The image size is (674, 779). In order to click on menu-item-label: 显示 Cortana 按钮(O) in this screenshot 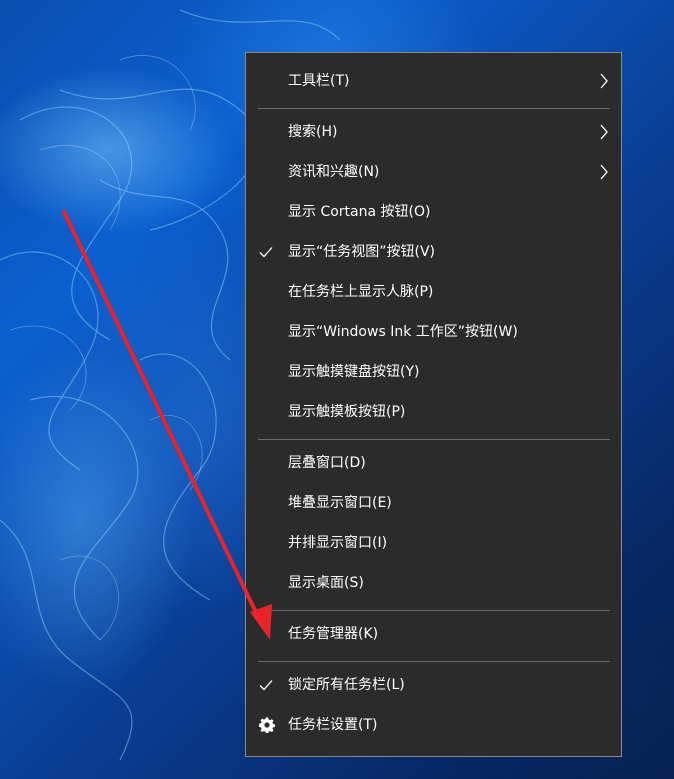, I will do `click(359, 212)`.